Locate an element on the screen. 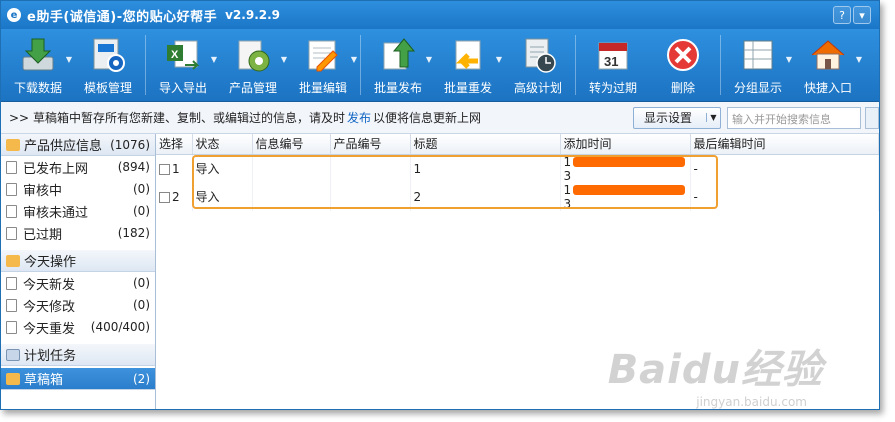  notice-text: 草稿箱中暂存所有您新建、复制、或编辑过的信息，请及时 is located at coordinates (188, 118).